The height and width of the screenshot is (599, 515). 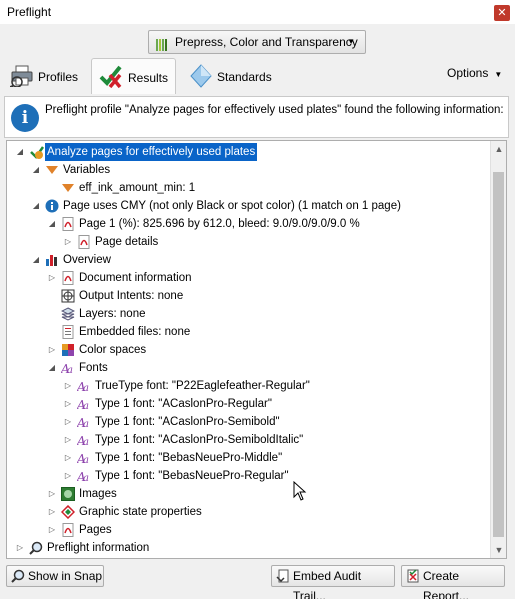 What do you see at coordinates (98, 494) in the screenshot?
I see `tree-row-label: Images` at bounding box center [98, 494].